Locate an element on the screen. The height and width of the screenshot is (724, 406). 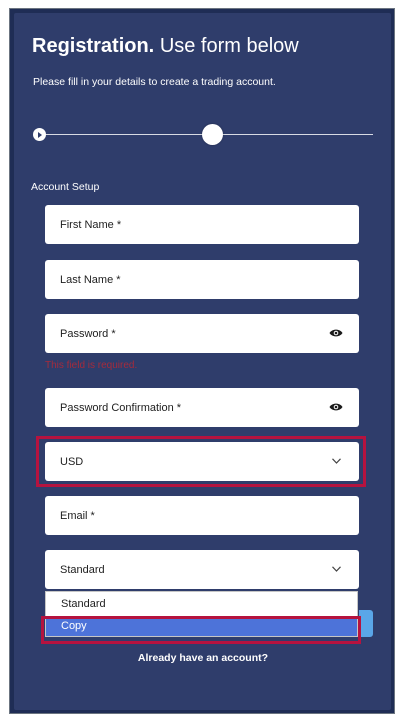
chevron-down-icon is located at coordinates (336, 569).